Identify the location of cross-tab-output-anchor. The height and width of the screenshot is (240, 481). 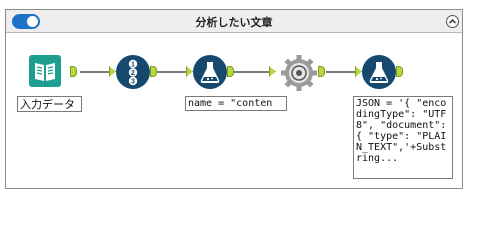
(321, 71).